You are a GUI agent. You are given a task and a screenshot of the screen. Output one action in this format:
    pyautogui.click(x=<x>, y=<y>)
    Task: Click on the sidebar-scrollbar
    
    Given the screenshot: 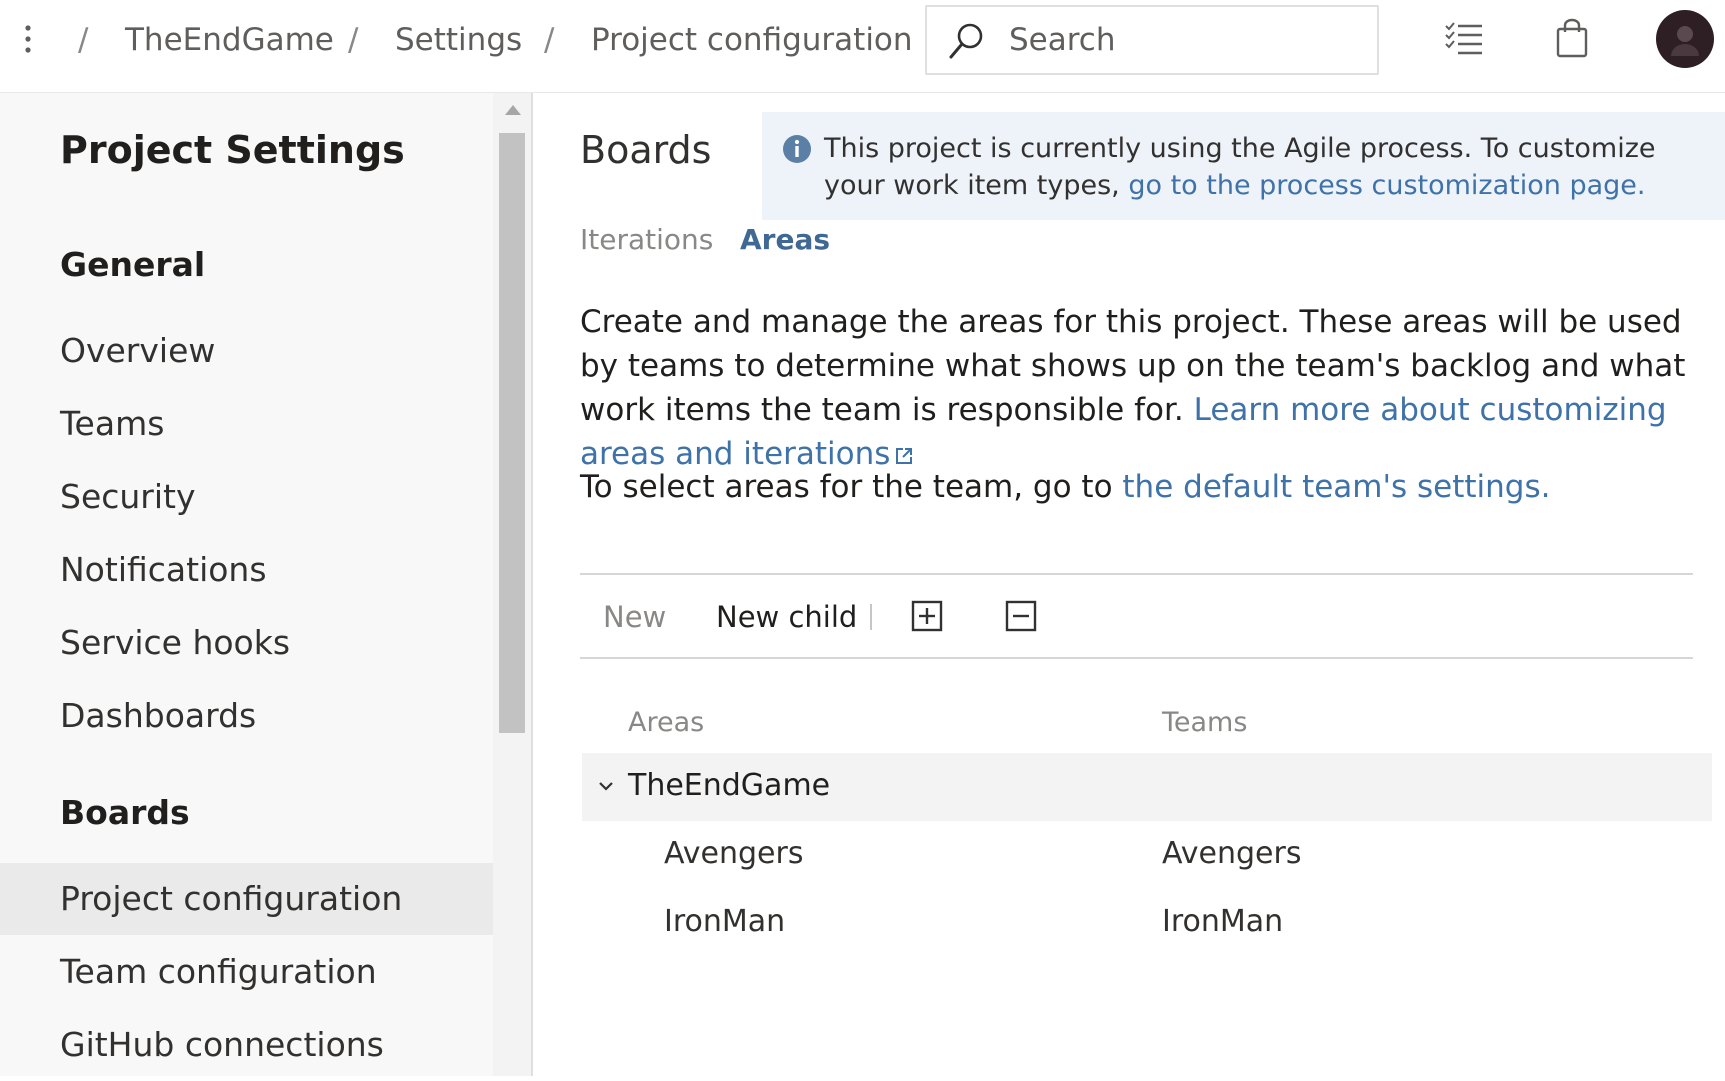 What is the action you would take?
    pyautogui.click(x=513, y=584)
    